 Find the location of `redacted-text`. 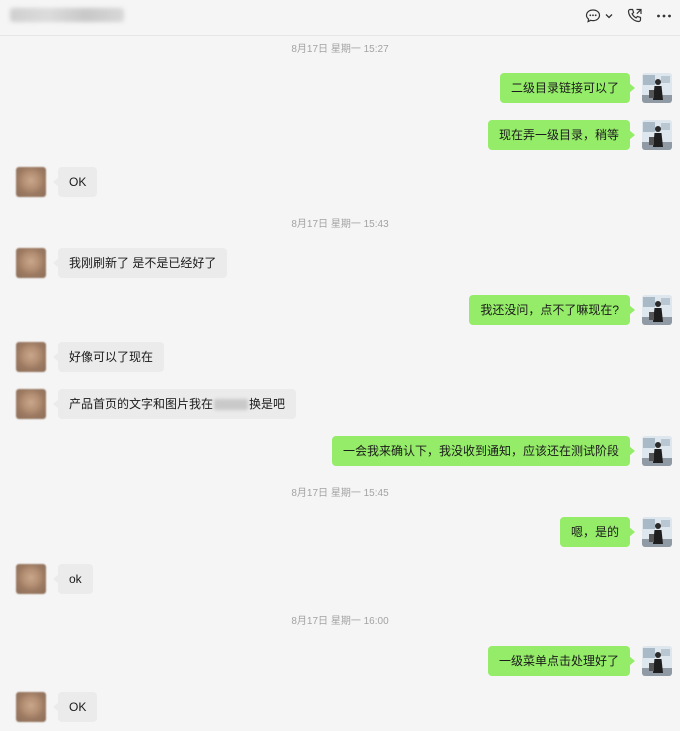

redacted-text is located at coordinates (231, 405).